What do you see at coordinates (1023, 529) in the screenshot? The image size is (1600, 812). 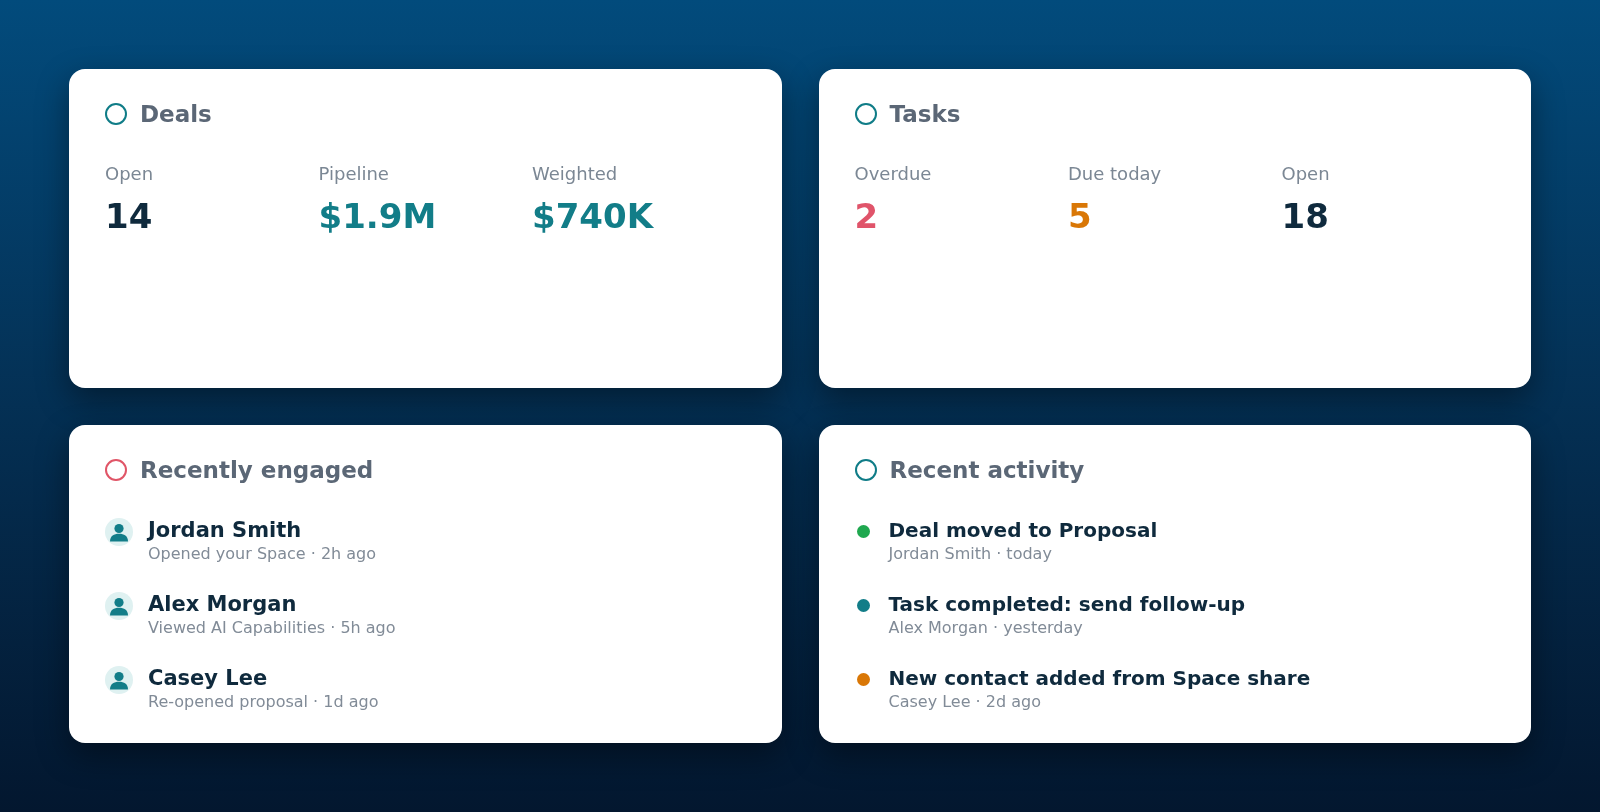 I see `activity-title: Deal moved to Proposal` at bounding box center [1023, 529].